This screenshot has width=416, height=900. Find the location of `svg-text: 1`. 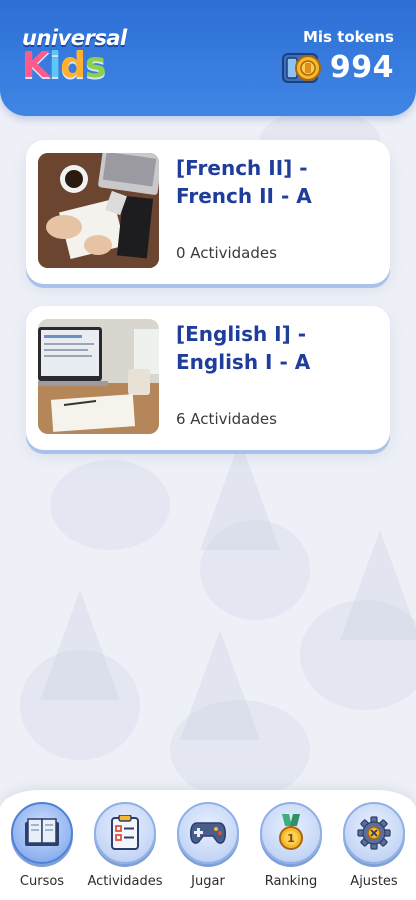

svg-text: 1 is located at coordinates (291, 838).